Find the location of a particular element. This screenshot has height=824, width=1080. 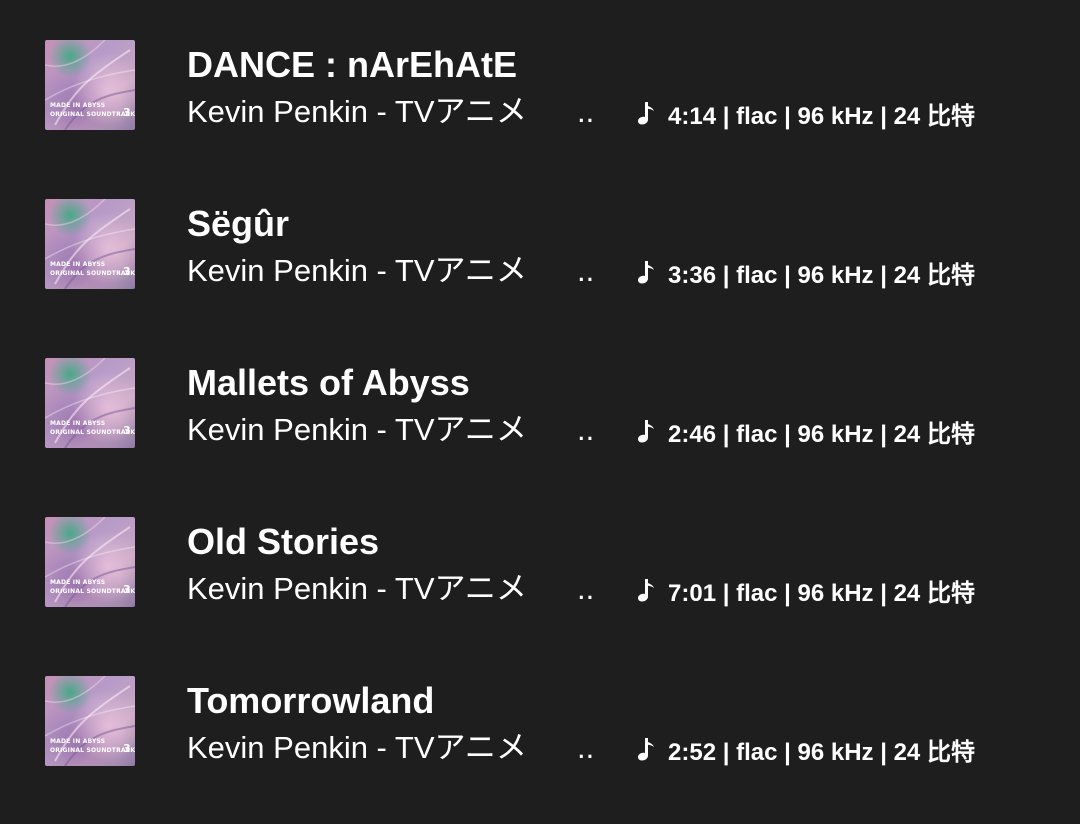

track-meta-text: 7:01 | flac | 96 kHz | 24 比特 is located at coordinates (821, 593).